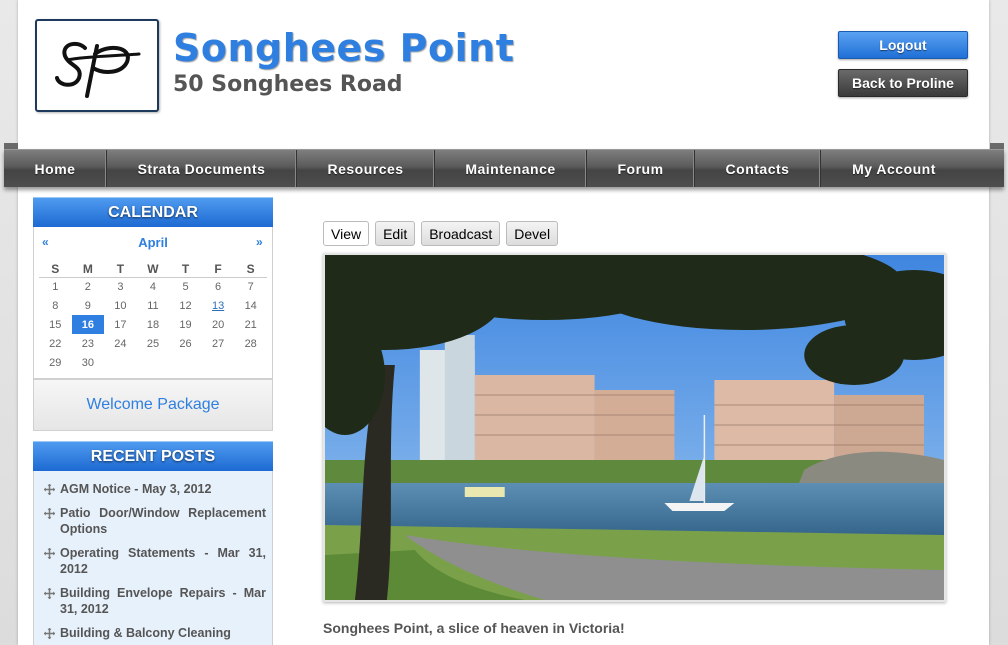 The image size is (1008, 645). I want to click on list-item: Building & Balcony Cleaning, so click(155, 633).